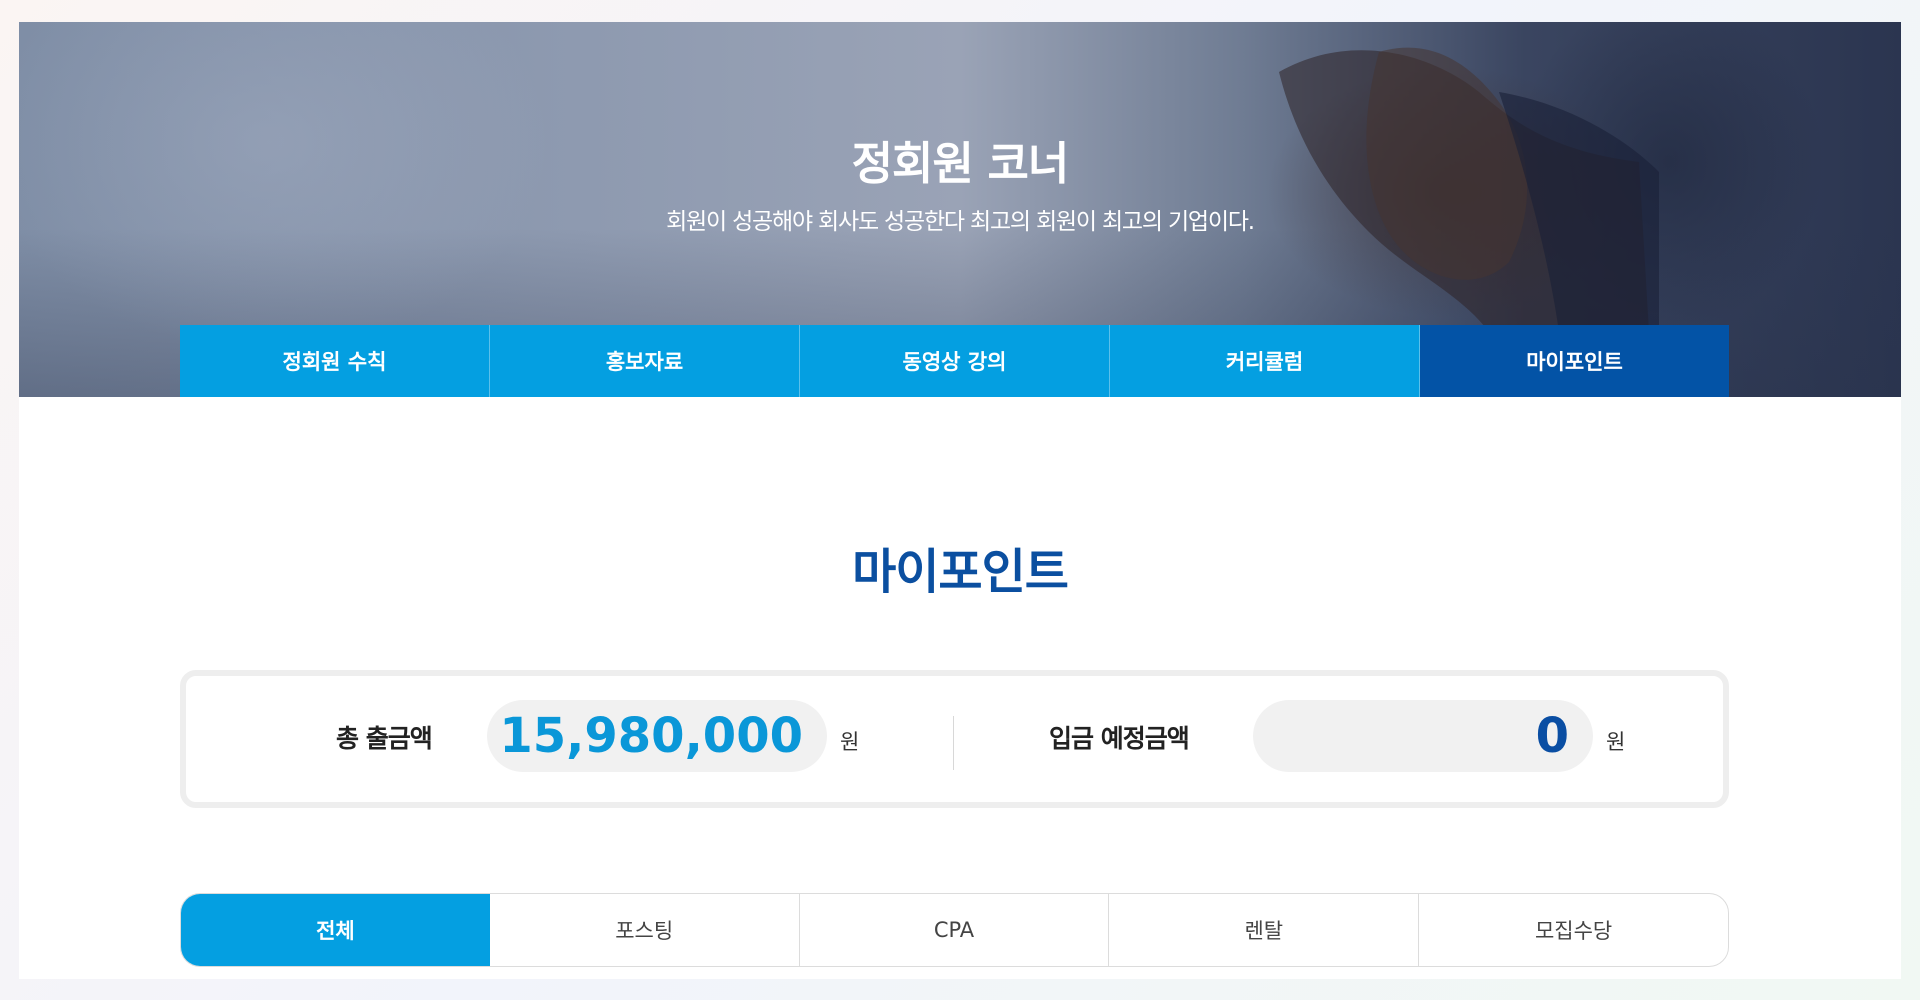 The height and width of the screenshot is (1000, 1920). What do you see at coordinates (960, 163) in the screenshot?
I see `hero-title: 정회원 코너` at bounding box center [960, 163].